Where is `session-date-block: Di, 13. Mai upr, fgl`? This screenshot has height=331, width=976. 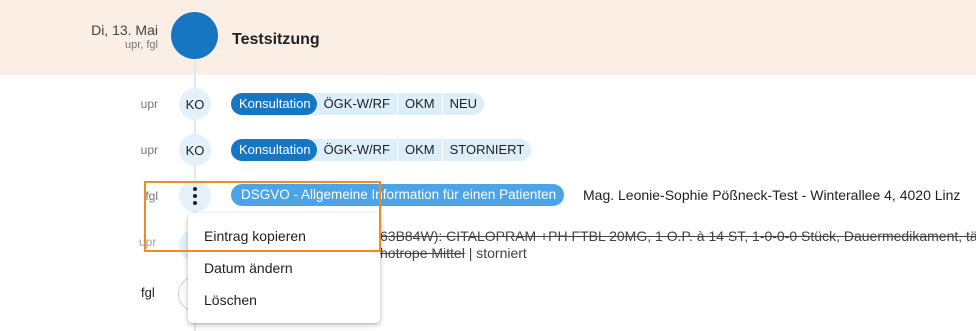
session-date-block: Di, 13. Mai upr, fgl is located at coordinates (124, 37).